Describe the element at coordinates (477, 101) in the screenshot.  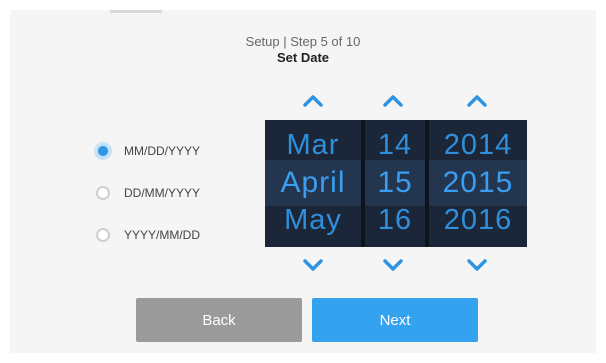
I see `year-up-chevron-up-icon` at that location.